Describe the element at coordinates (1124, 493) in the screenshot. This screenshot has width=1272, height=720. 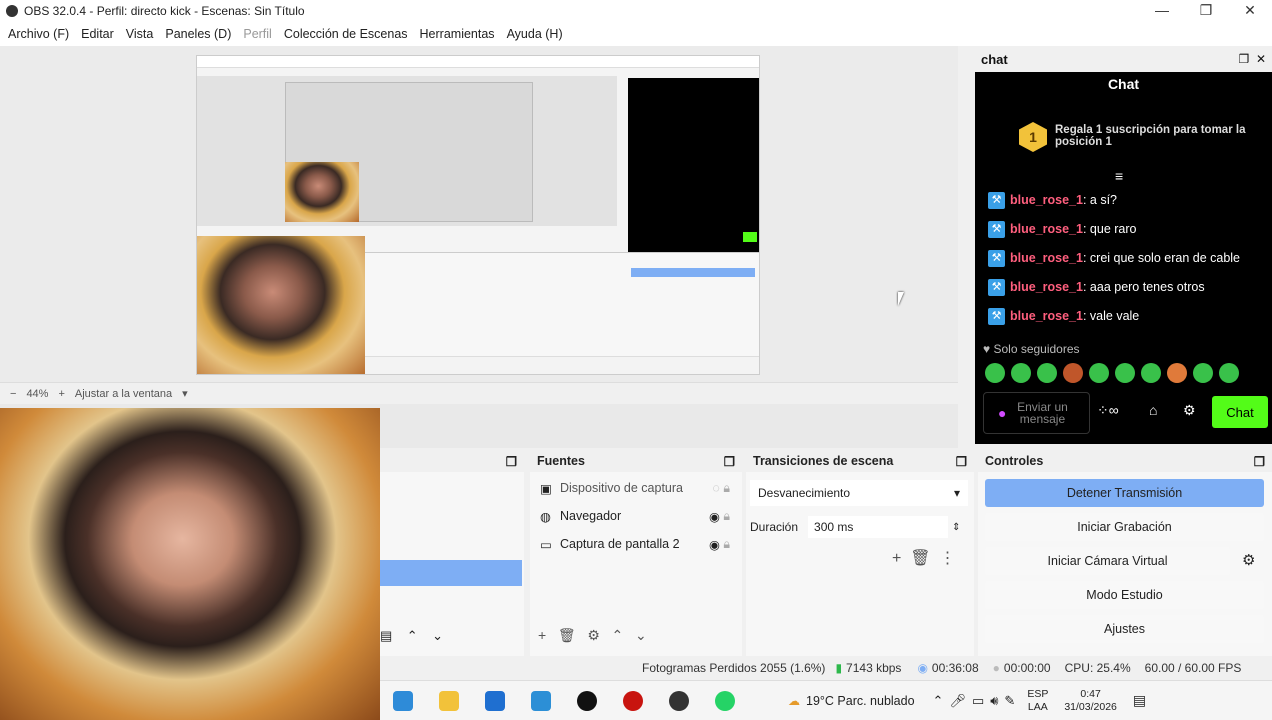
I see `stop-stream-button: Detener Transmisión` at that location.